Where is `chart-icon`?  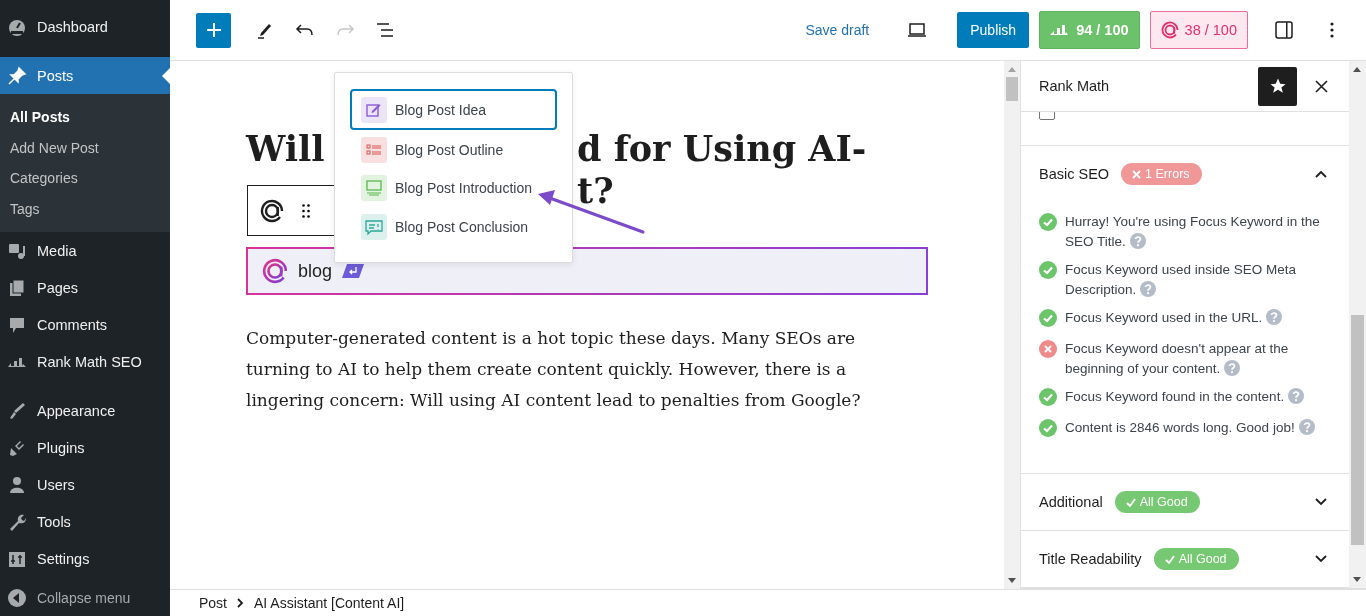
chart-icon is located at coordinates (1060, 30).